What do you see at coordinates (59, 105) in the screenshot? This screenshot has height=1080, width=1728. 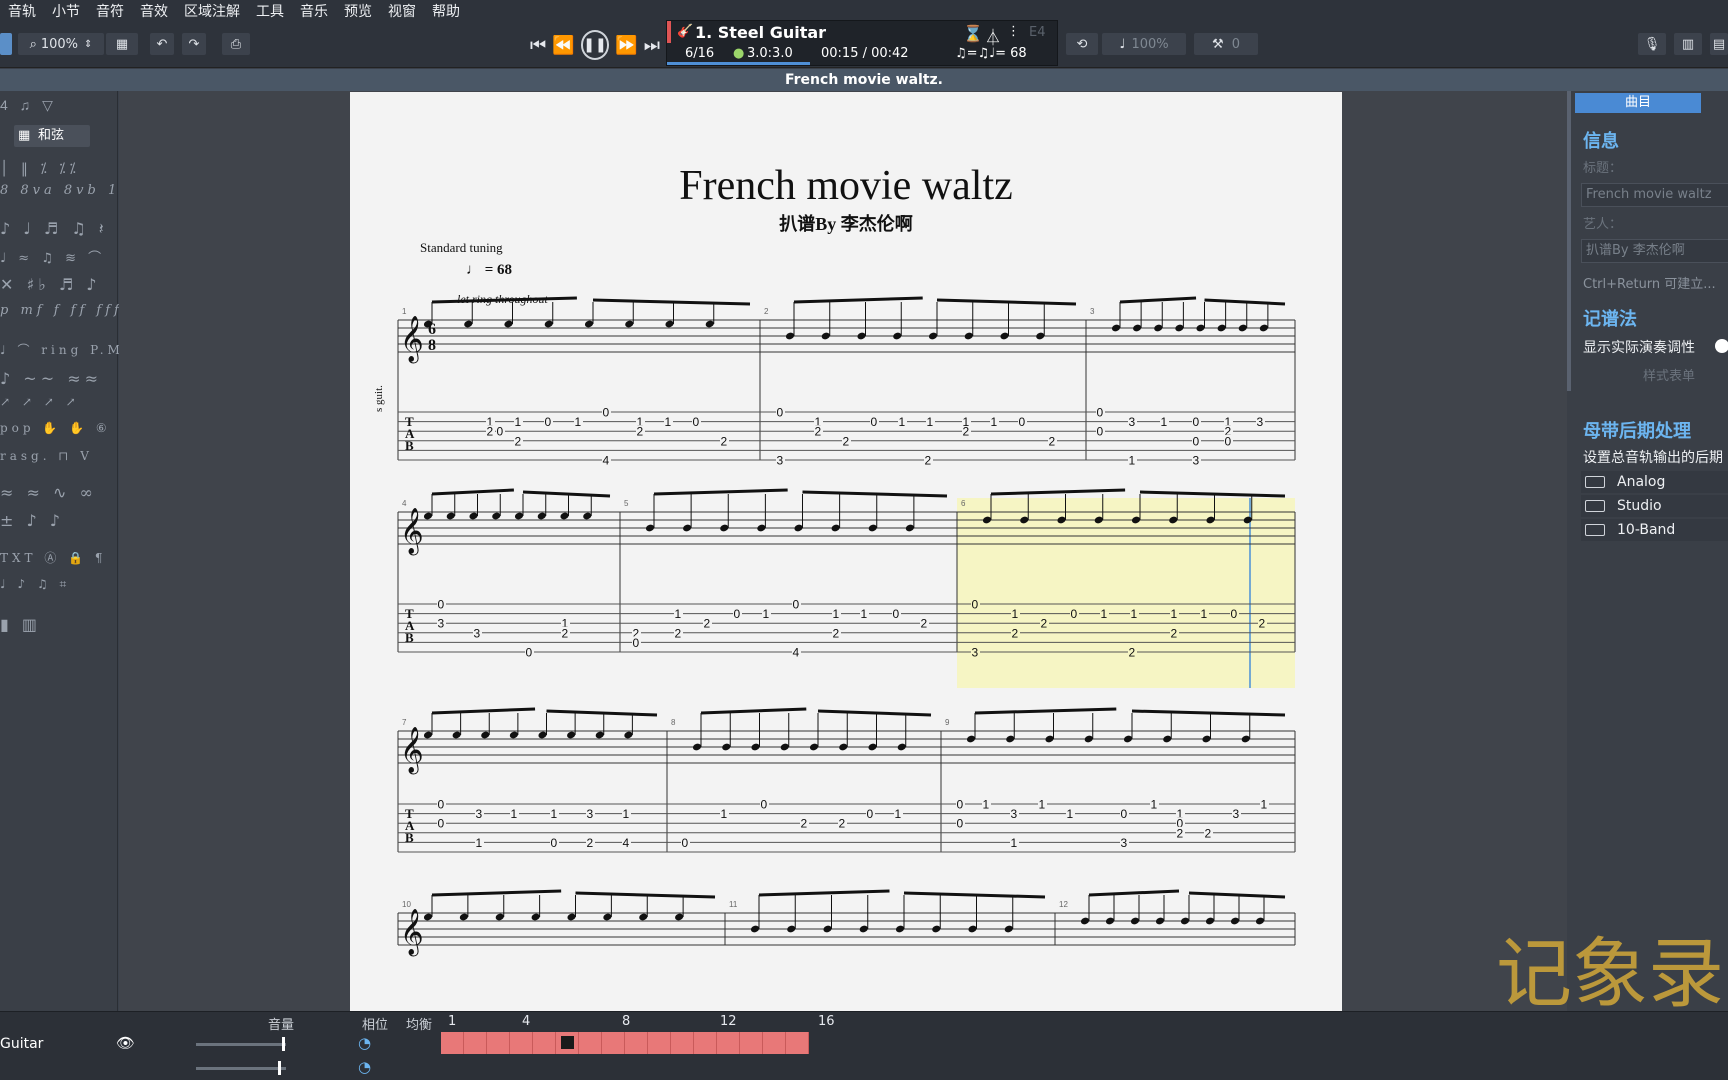 I see `palette-row-voices: 4 ♫ ▽` at bounding box center [59, 105].